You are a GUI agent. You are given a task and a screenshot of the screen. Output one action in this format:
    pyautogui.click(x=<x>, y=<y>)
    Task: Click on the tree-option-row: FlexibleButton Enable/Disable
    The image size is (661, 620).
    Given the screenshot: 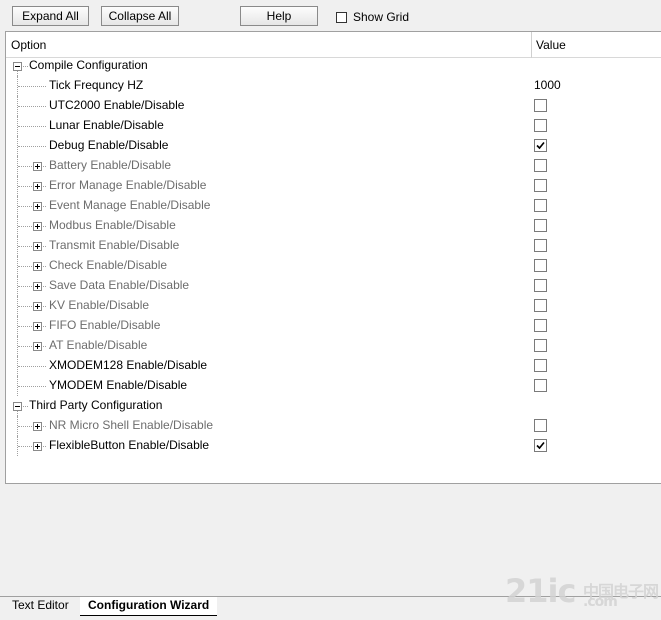 What is the action you would take?
    pyautogui.click(x=333, y=446)
    